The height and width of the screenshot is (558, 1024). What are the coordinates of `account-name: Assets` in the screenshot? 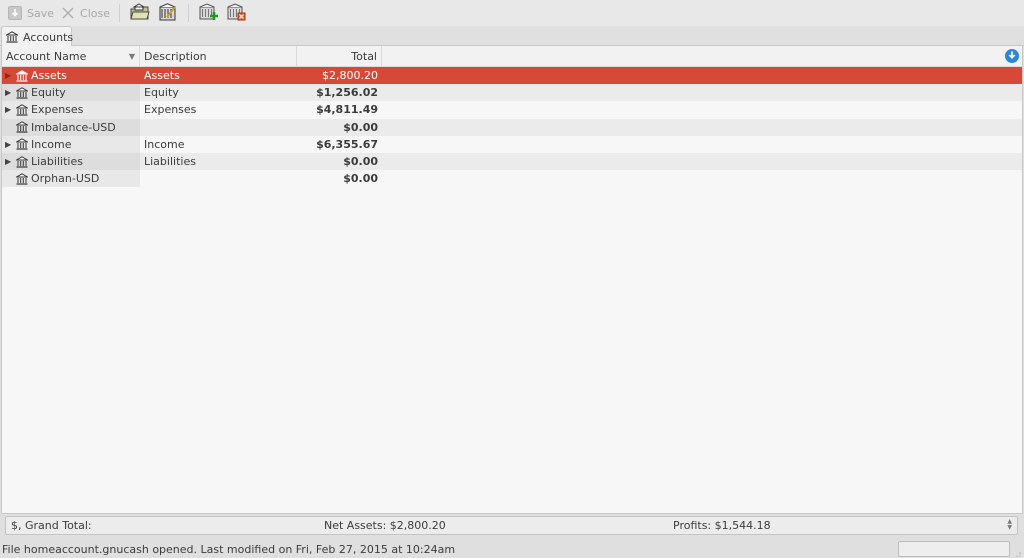 It's located at (49, 76).